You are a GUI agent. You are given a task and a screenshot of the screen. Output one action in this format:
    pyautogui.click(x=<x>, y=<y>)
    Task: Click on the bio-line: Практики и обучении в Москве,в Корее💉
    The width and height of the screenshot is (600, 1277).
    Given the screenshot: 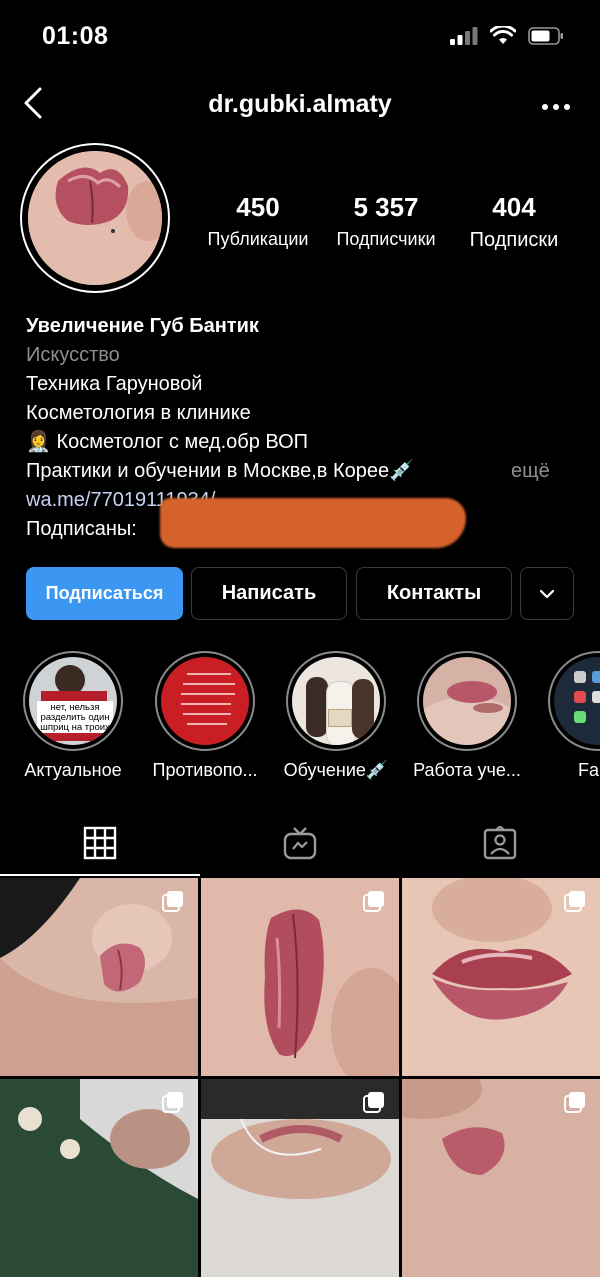 What is the action you would take?
    pyautogui.click(x=220, y=471)
    